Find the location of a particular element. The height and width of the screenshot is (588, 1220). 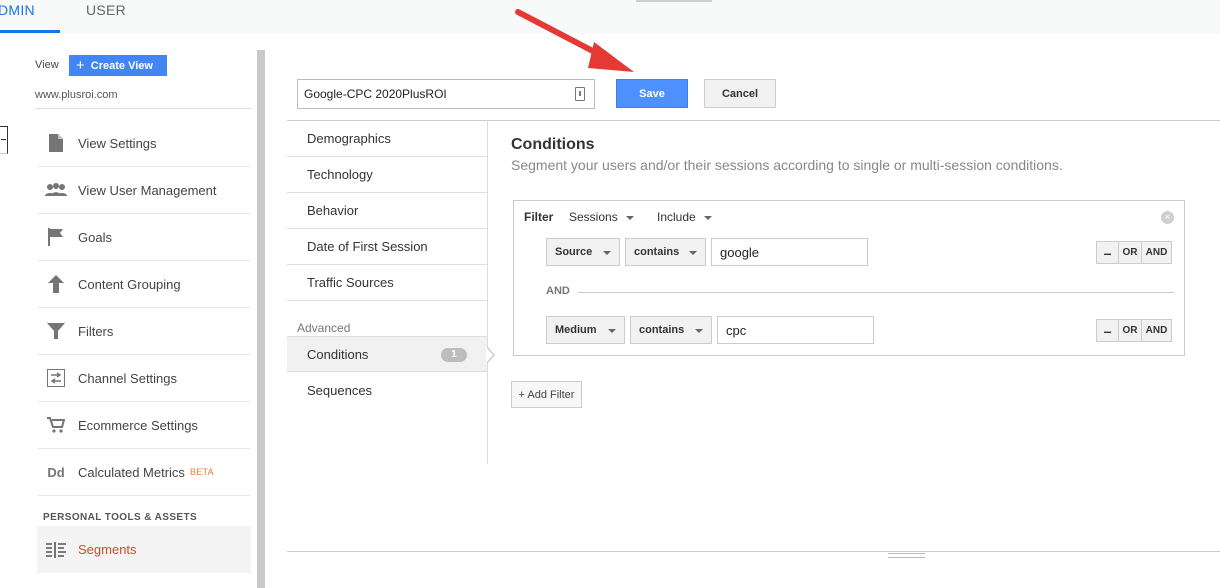

conditions-title: Conditions is located at coordinates (553, 144).